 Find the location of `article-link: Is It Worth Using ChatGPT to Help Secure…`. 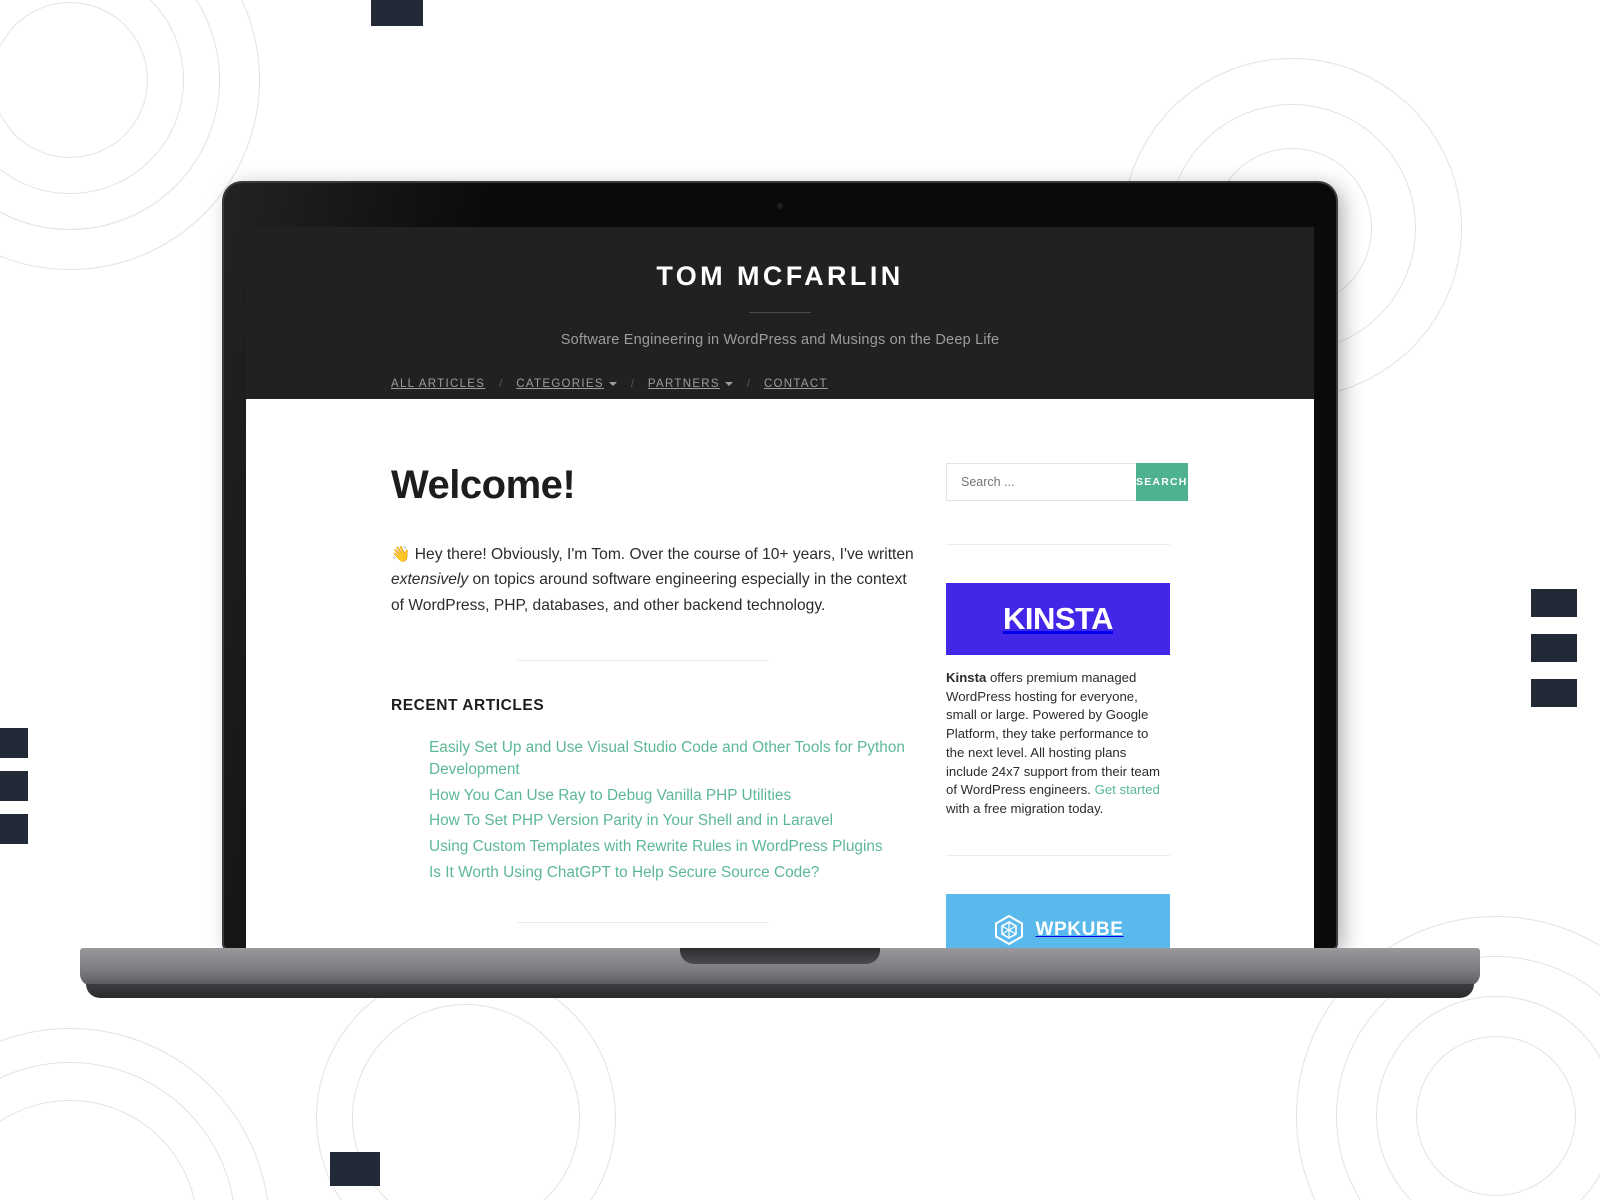

article-link: Is It Worth Using ChatGPT to Help Secure… is located at coordinates (624, 873).